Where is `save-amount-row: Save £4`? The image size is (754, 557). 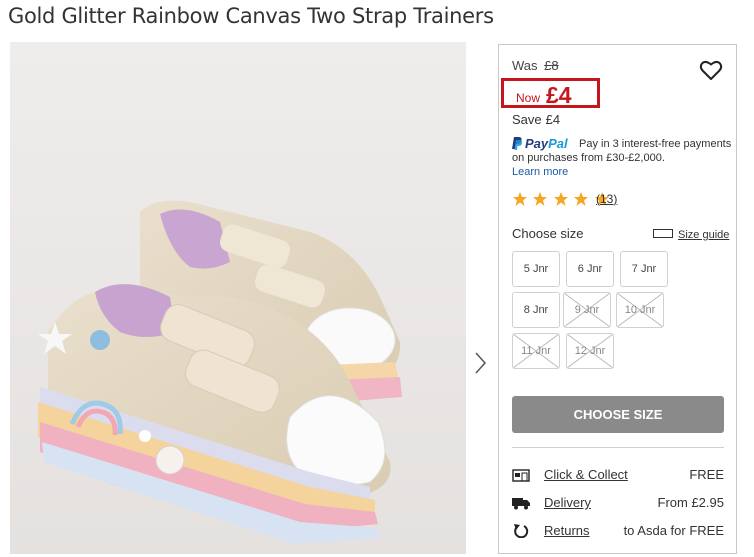 save-amount-row: Save £4 is located at coordinates (536, 119).